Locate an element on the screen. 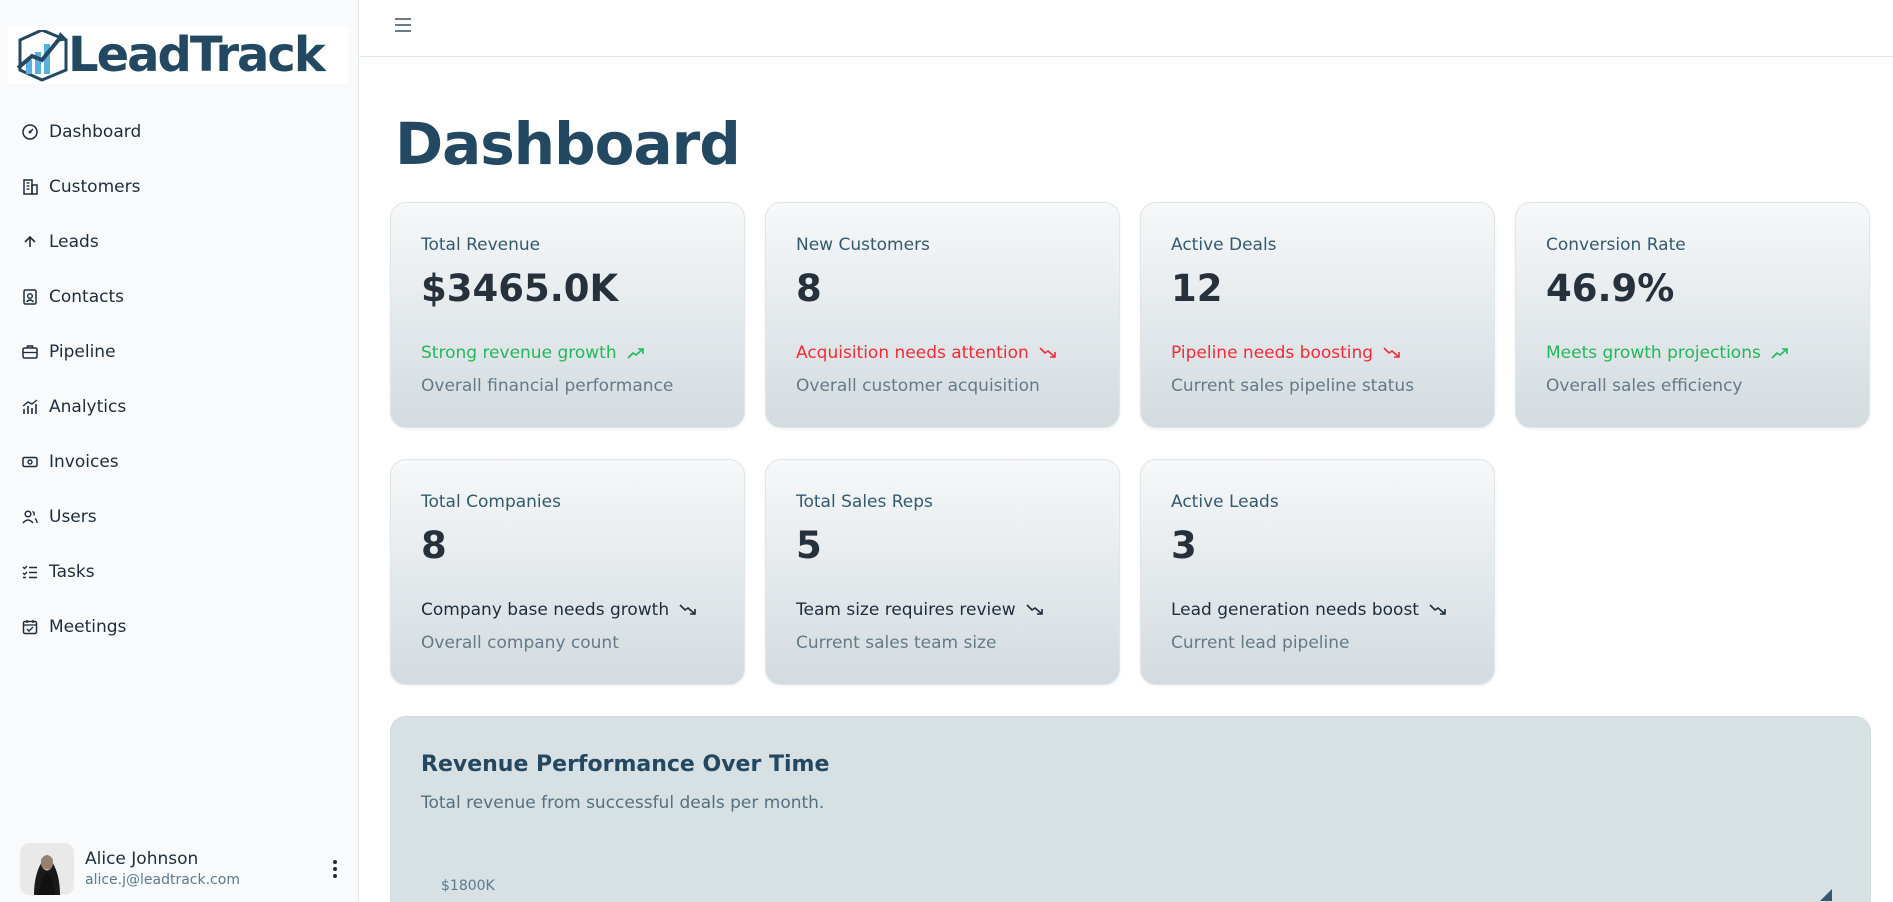 Image resolution: width=1893 pixels, height=902 pixels. sidebar-item-meetings: Meetings is located at coordinates (179, 626).